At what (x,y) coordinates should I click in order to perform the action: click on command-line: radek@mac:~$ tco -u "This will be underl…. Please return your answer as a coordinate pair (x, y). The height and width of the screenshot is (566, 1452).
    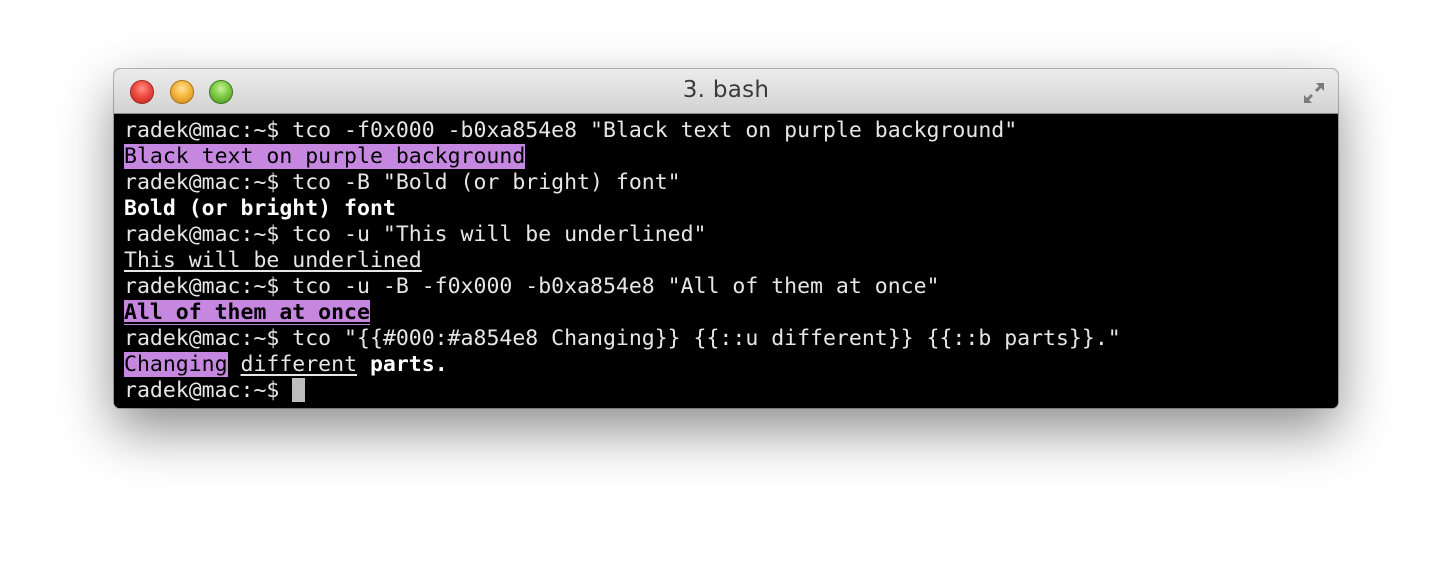
    Looking at the image, I should click on (731, 235).